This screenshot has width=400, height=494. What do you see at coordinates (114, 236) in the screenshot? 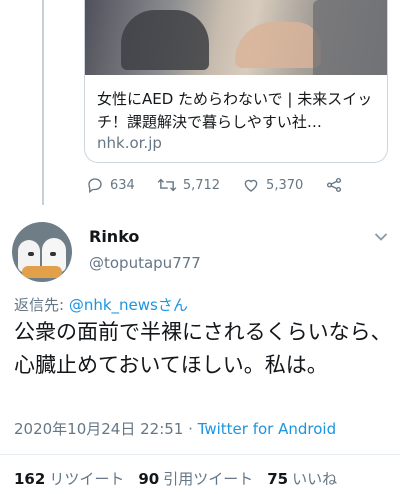
I see `user-display-name: Rinko` at bounding box center [114, 236].